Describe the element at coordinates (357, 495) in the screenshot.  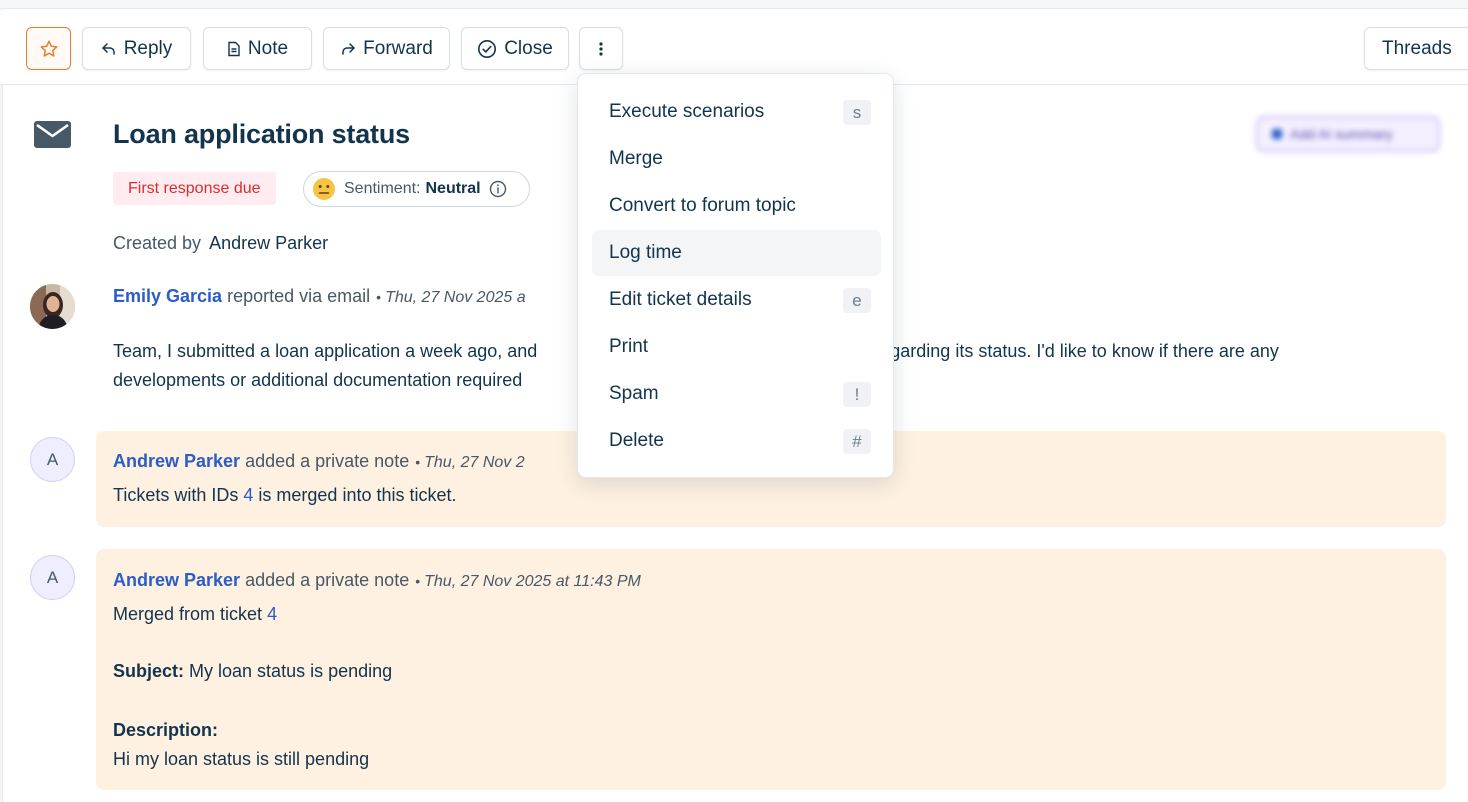
I see `note-text-after: is merged into this ticket.` at that location.